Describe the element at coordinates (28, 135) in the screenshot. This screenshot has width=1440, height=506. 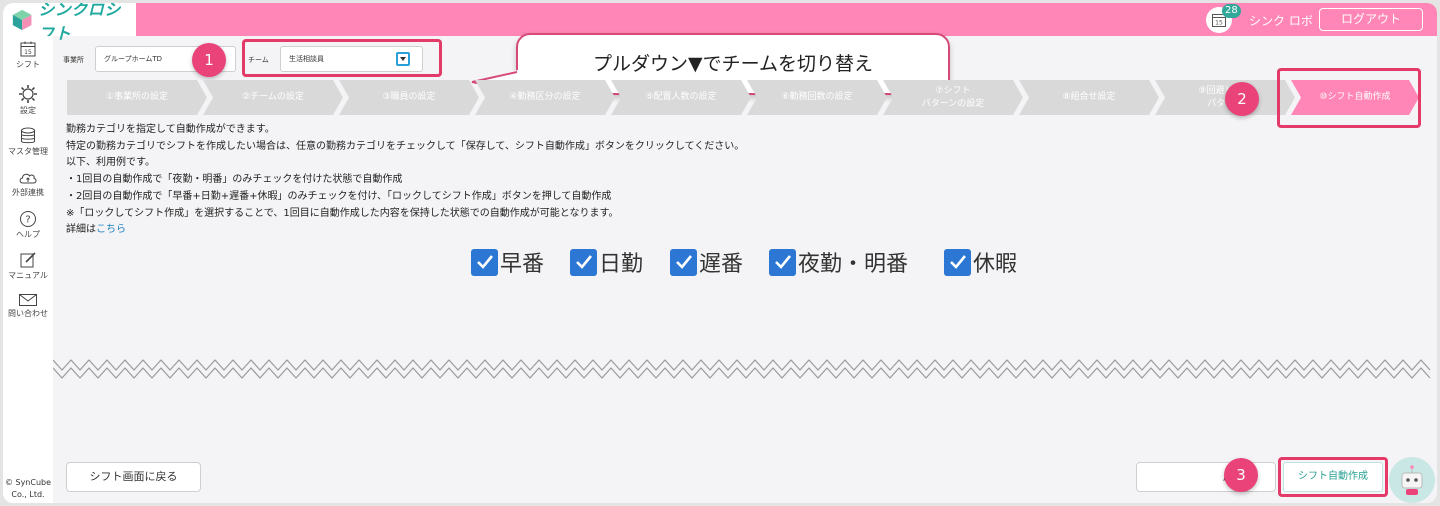
I see `database-icon` at that location.